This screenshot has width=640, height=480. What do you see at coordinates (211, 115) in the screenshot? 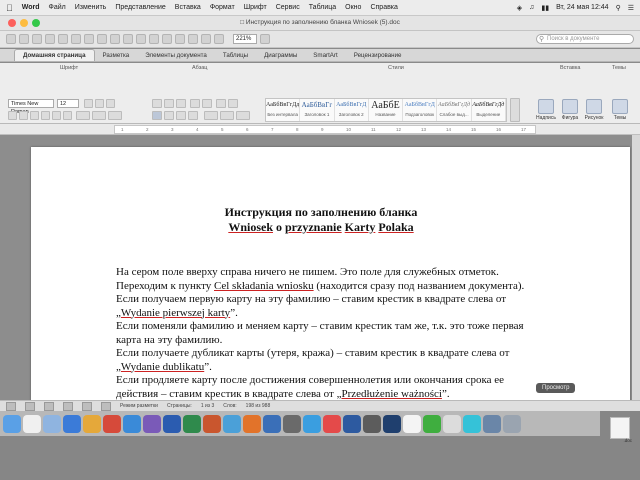
I see `line-spacing-icon` at bounding box center [211, 115].